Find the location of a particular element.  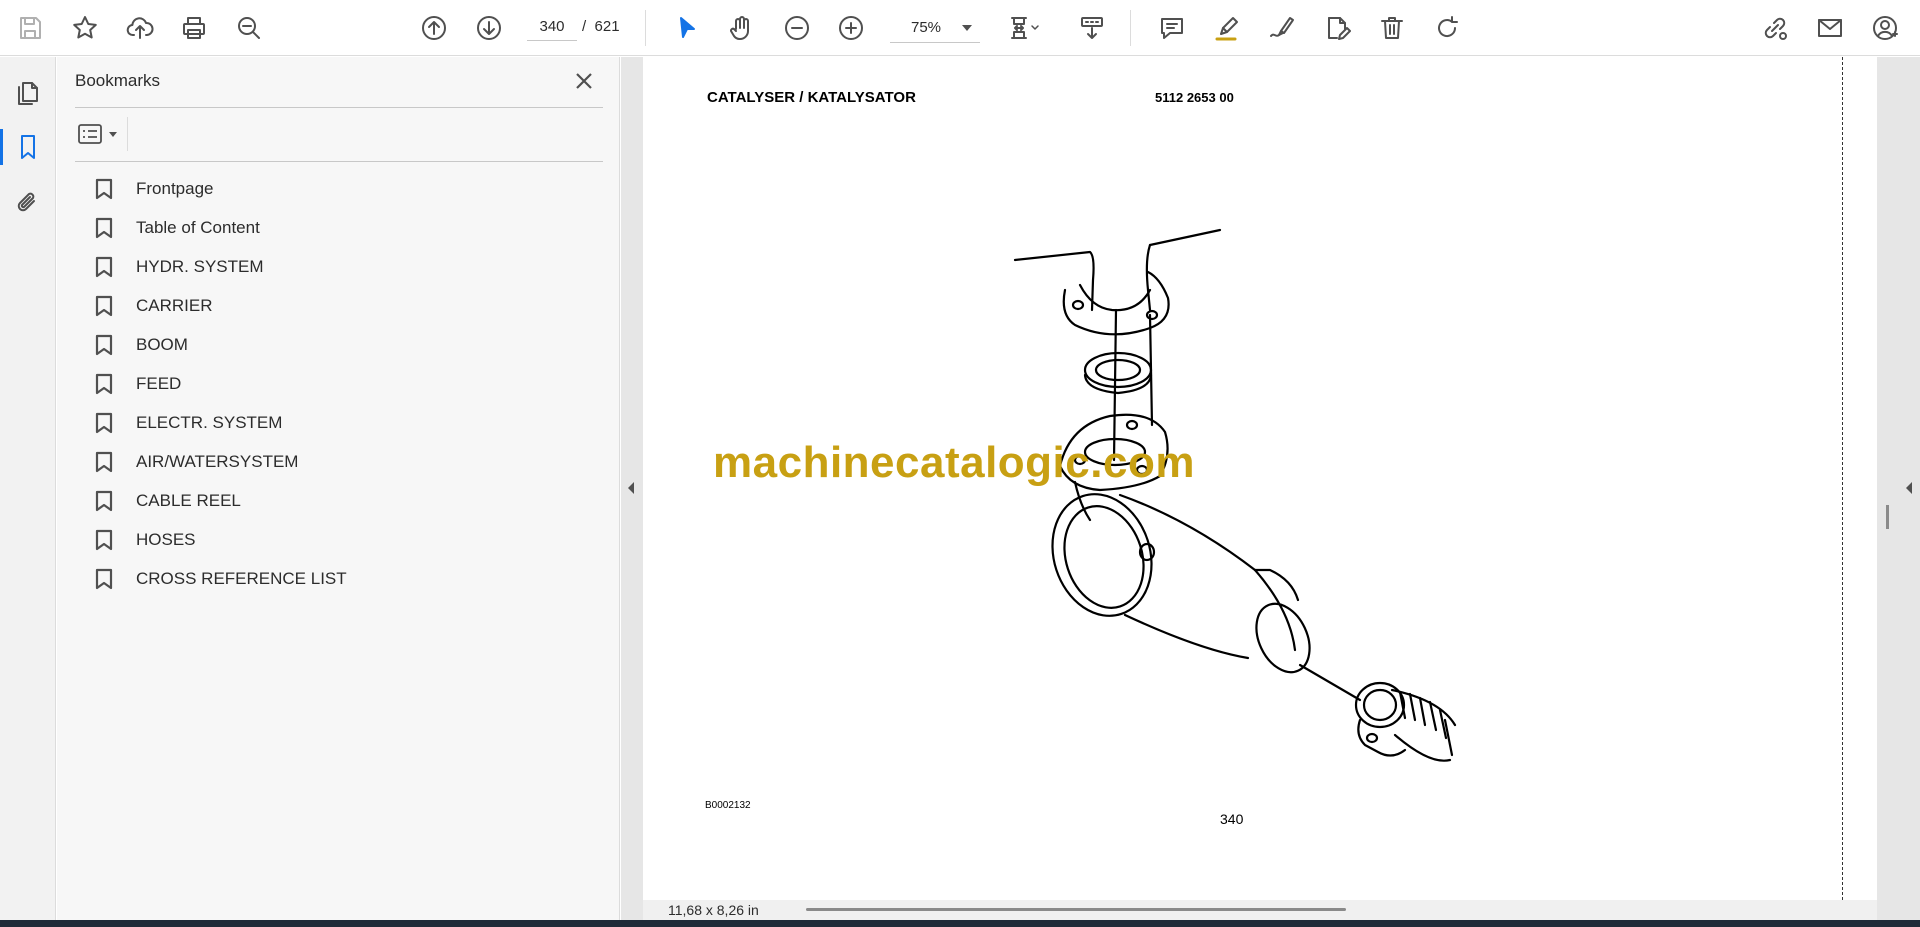

hand-icon is located at coordinates (741, 28).